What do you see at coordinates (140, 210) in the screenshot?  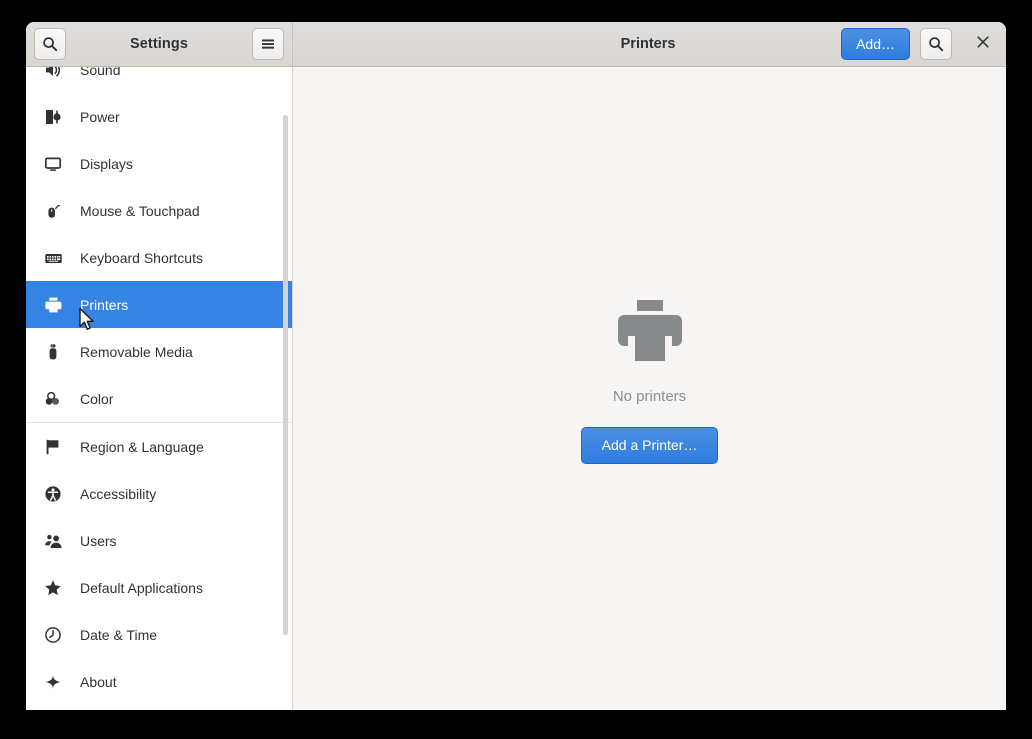 I see `sidebar-item-label: Mouse & Touchpad` at bounding box center [140, 210].